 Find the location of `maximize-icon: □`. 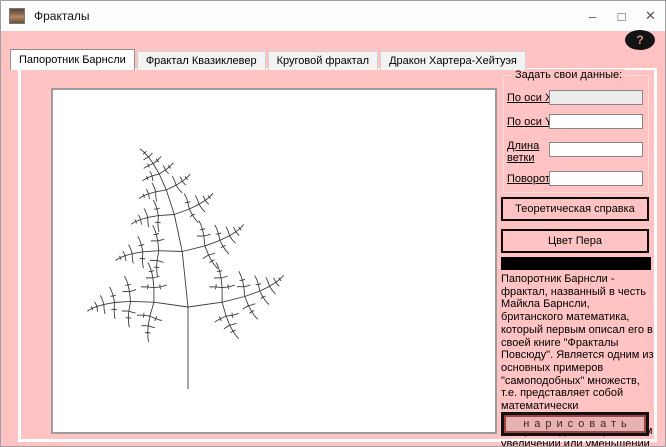

maximize-icon: □ is located at coordinates (621, 16).